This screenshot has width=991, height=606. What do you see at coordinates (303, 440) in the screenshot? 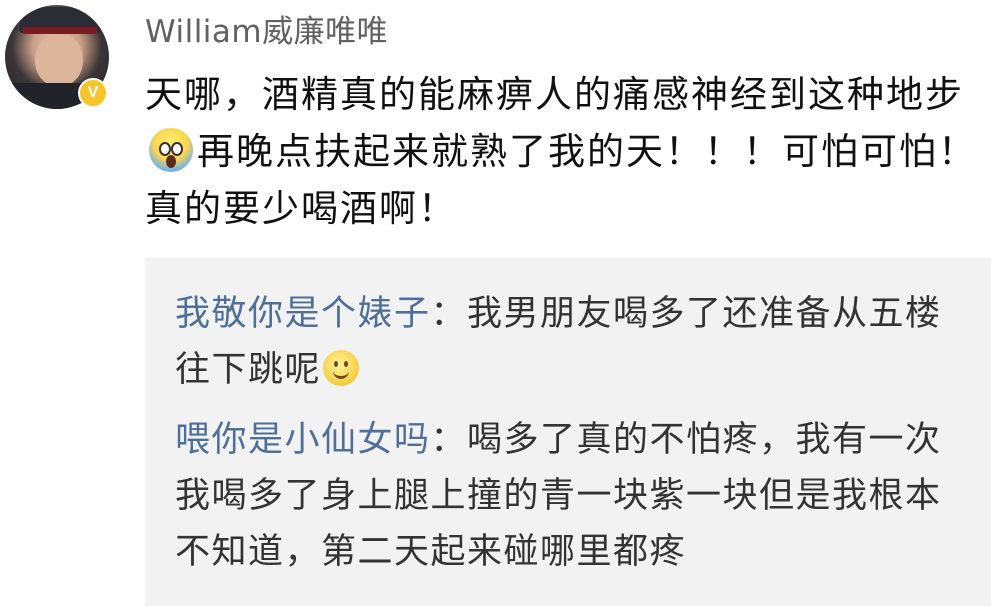
I see `reply-author: 喂你是小仙女吗` at bounding box center [303, 440].